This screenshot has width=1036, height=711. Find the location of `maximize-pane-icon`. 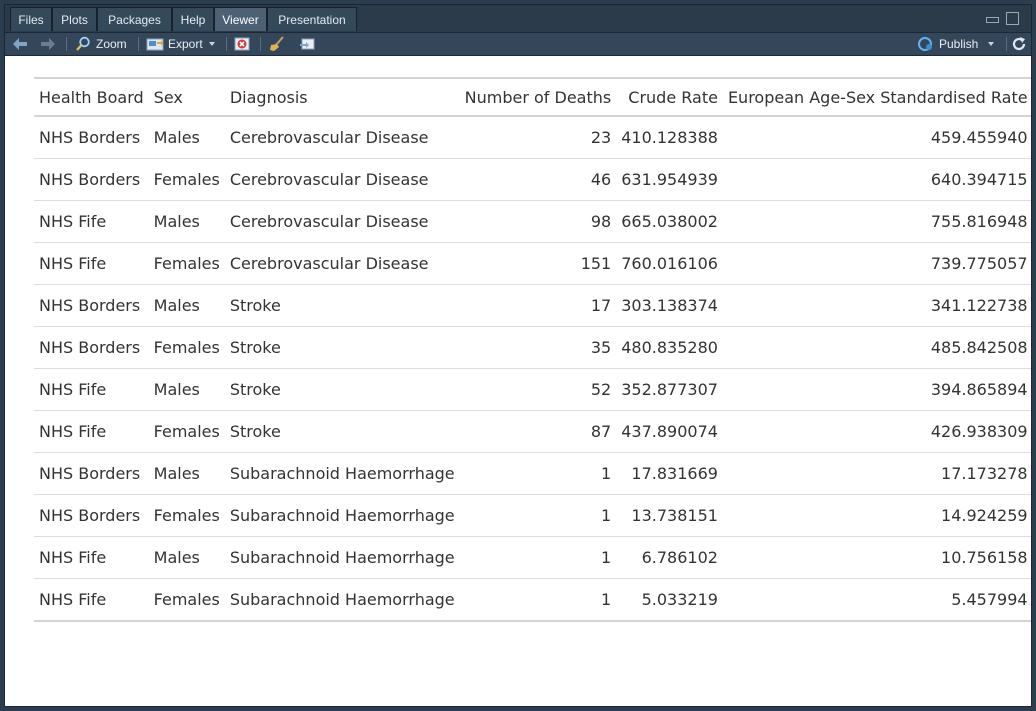

maximize-pane-icon is located at coordinates (1012, 18).